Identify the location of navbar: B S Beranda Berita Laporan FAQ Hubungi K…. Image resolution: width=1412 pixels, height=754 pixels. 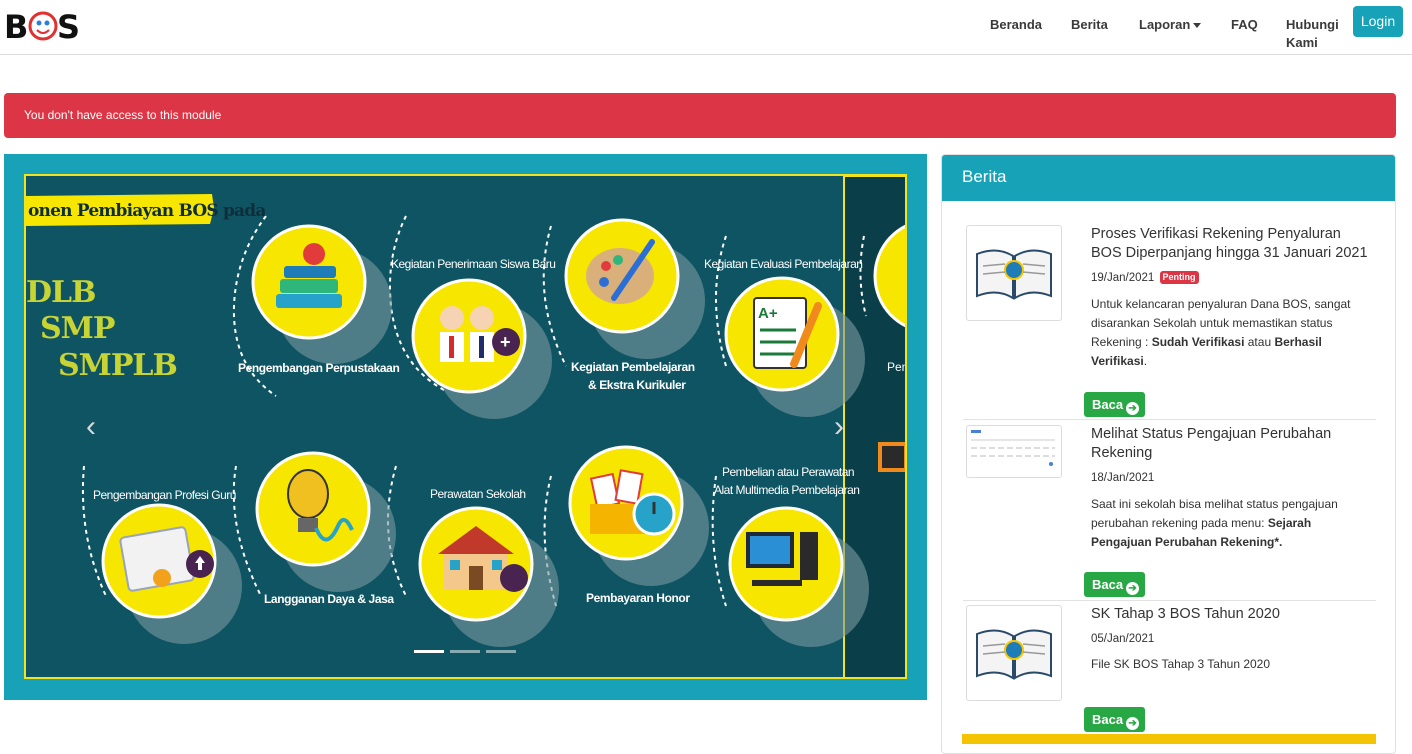
(706, 27).